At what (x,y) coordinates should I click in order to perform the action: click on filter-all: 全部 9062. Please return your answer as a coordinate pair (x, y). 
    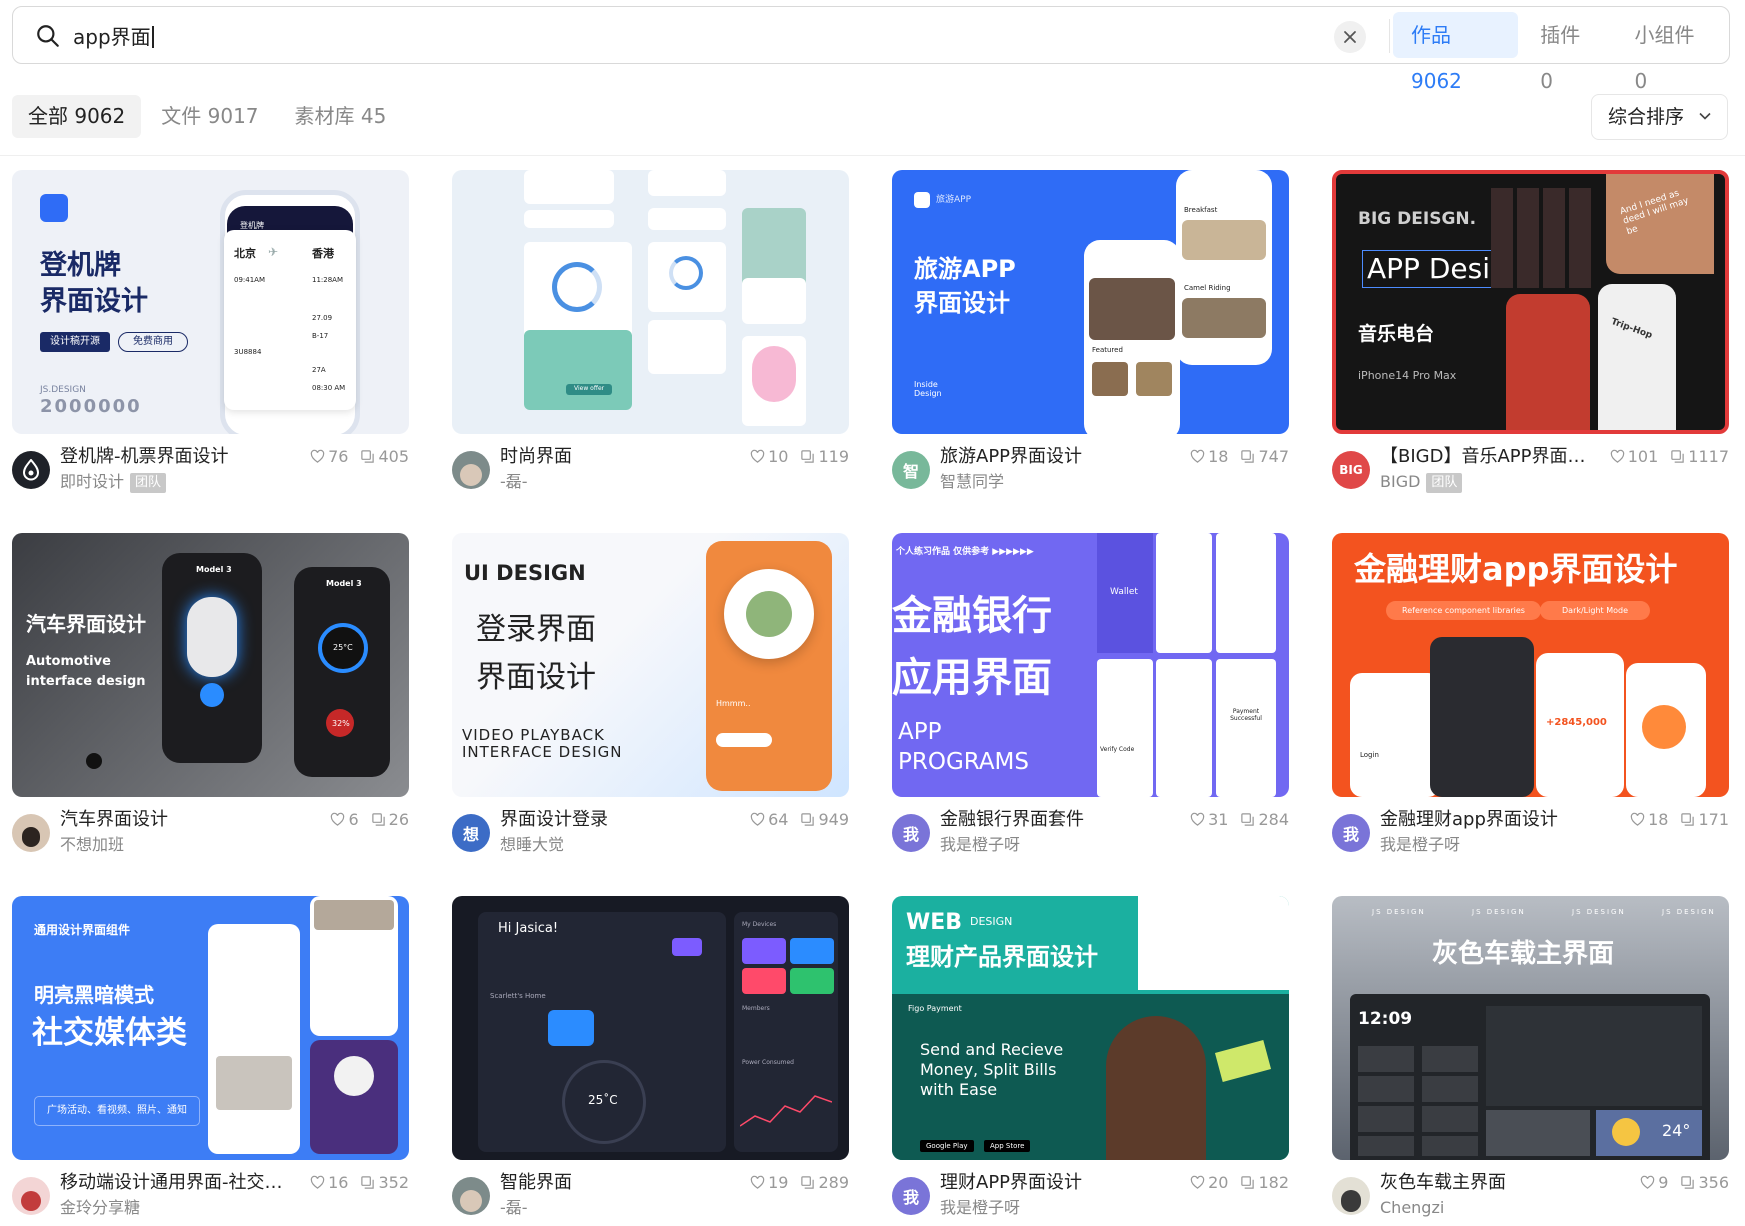
    Looking at the image, I should click on (77, 116).